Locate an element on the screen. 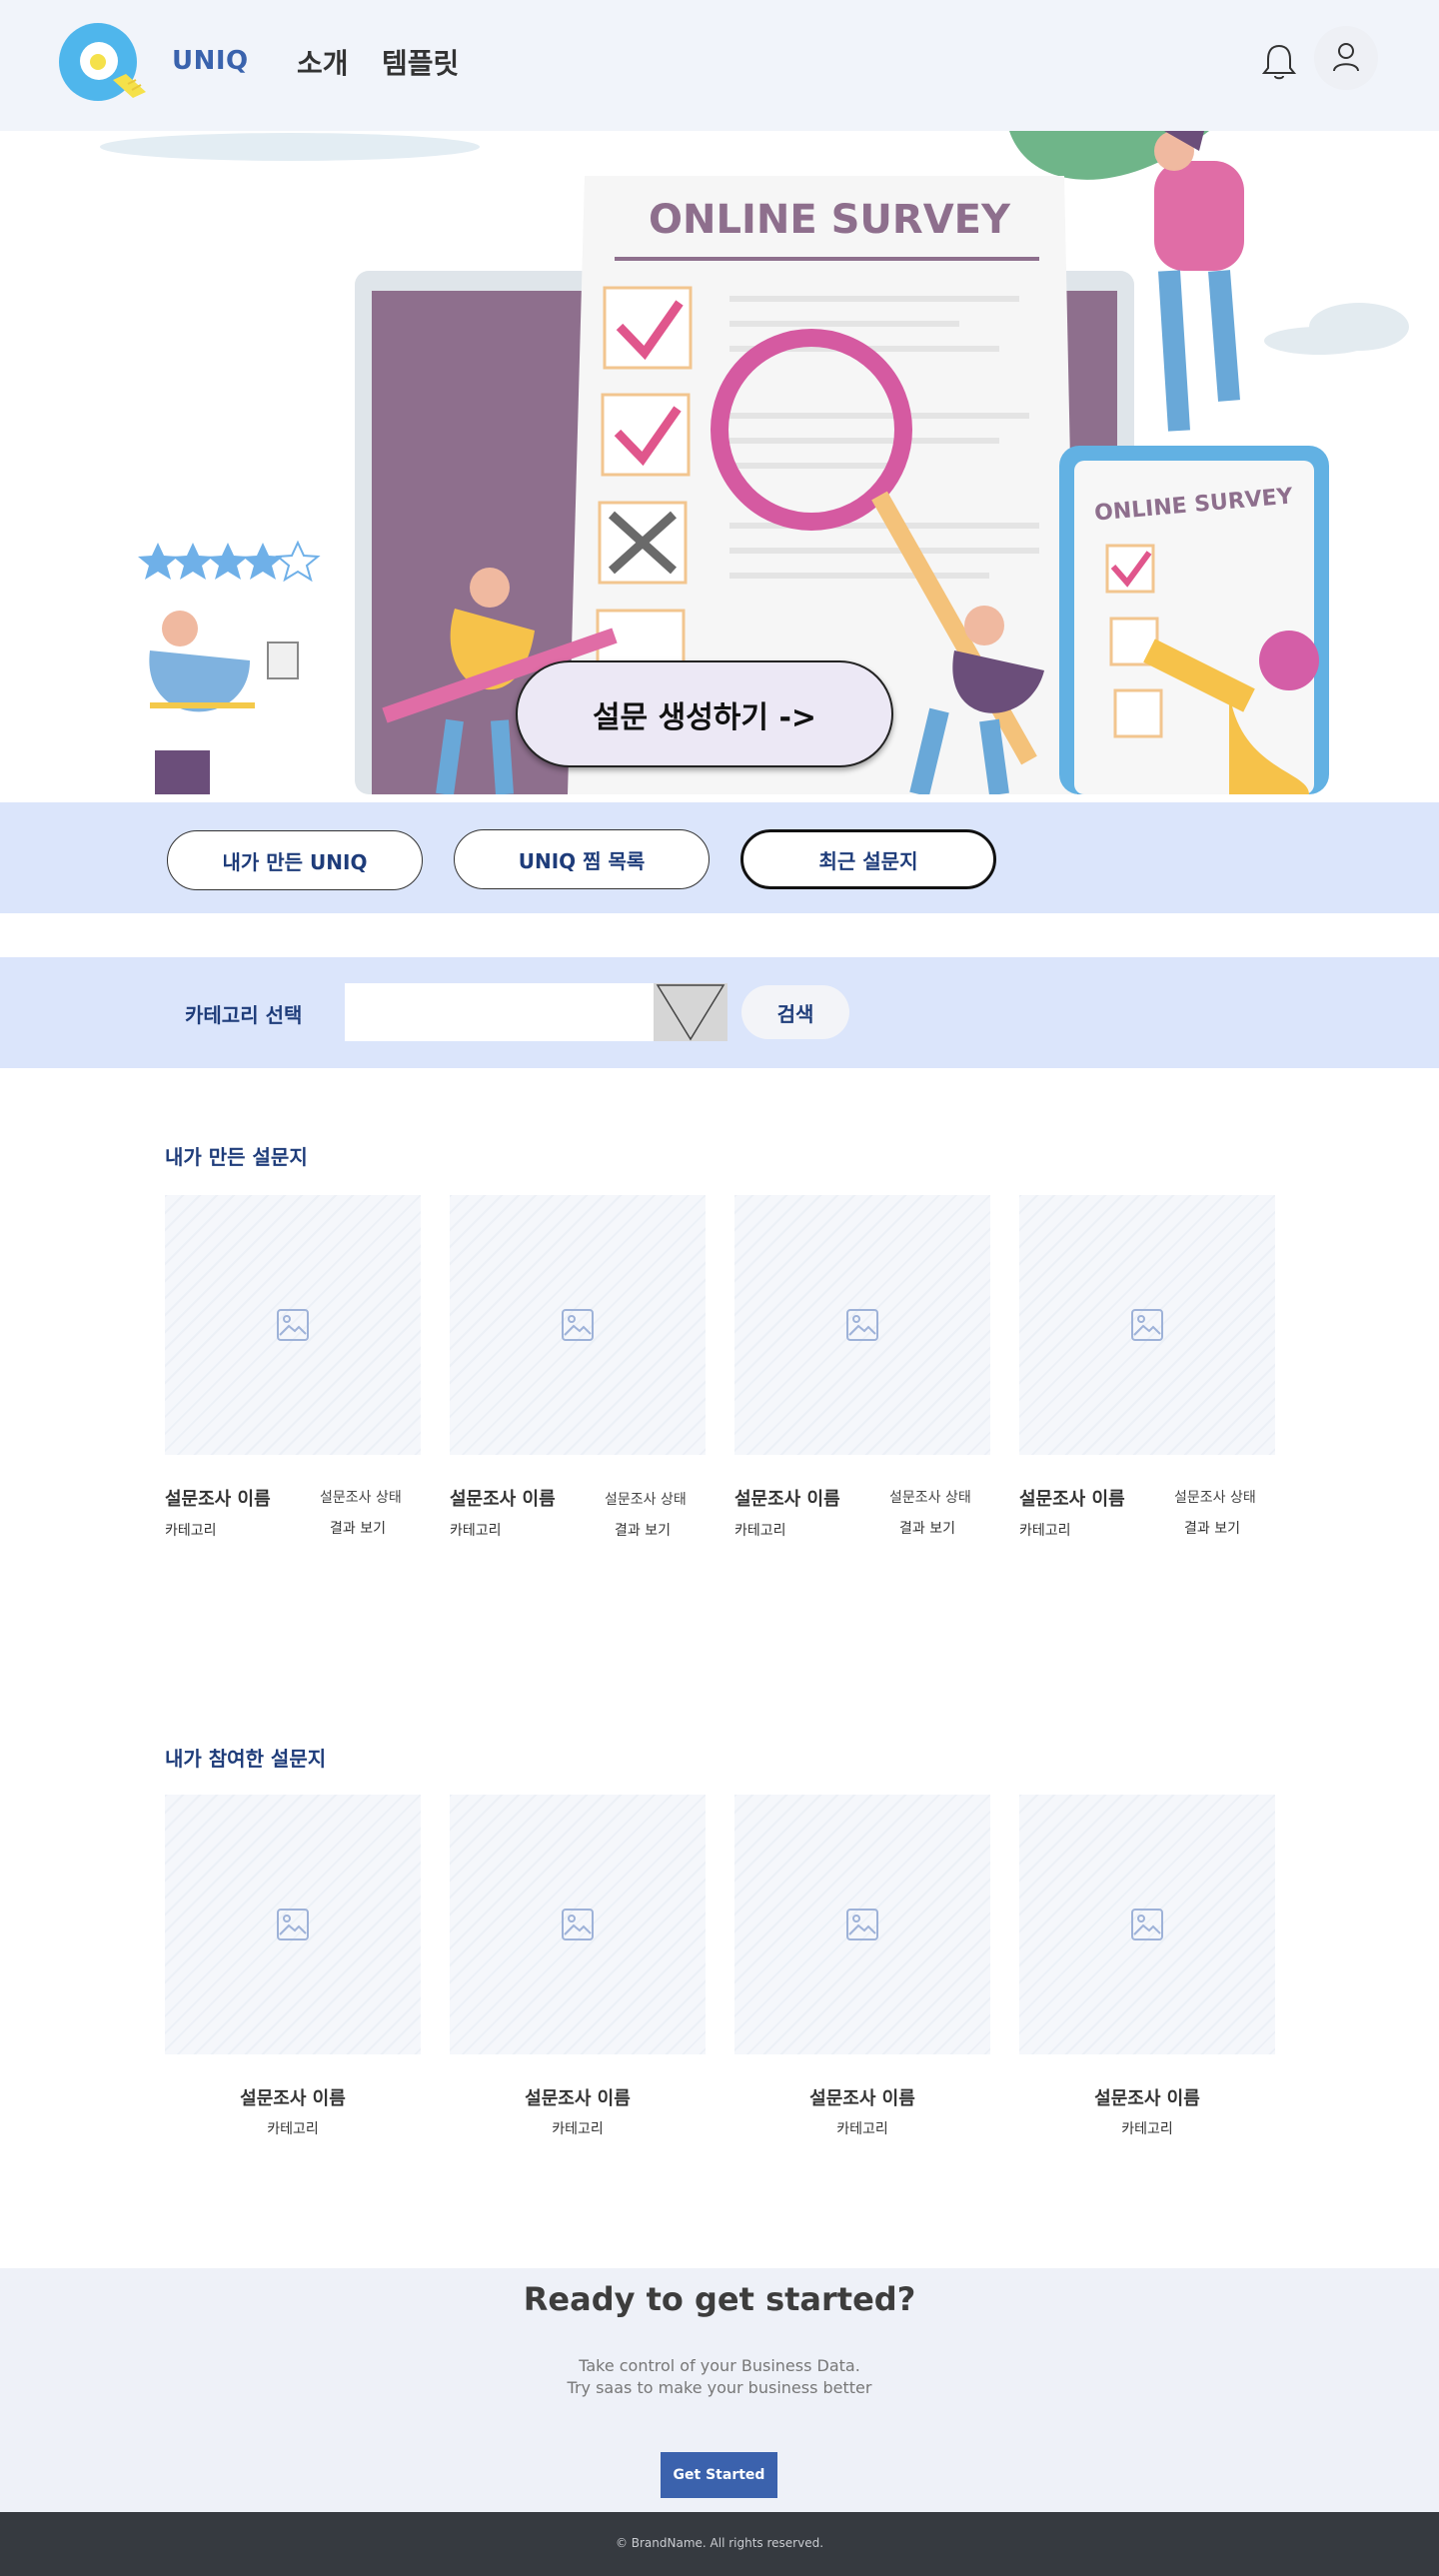 This screenshot has width=1439, height=2576. category-dropdown-toggle is located at coordinates (690, 1012).